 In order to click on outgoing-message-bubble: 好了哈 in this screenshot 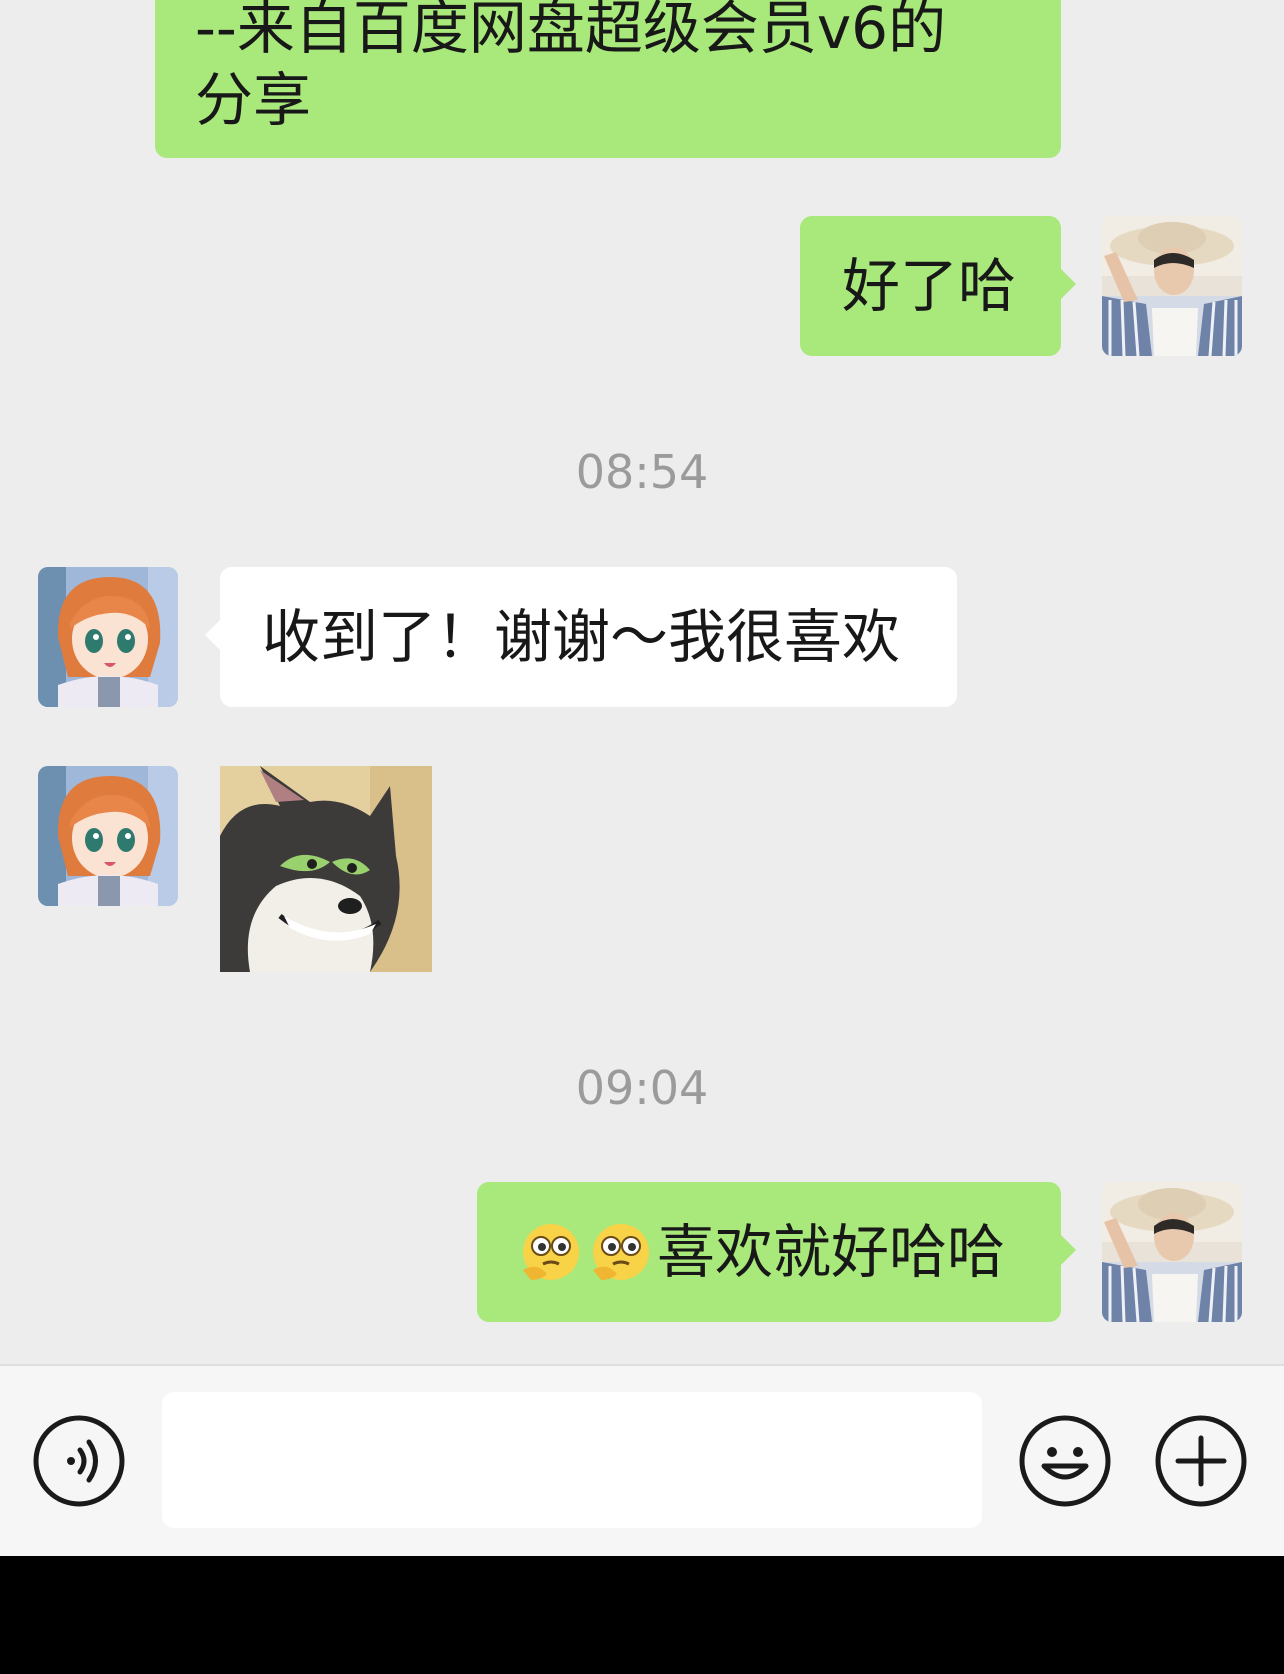, I will do `click(938, 286)`.